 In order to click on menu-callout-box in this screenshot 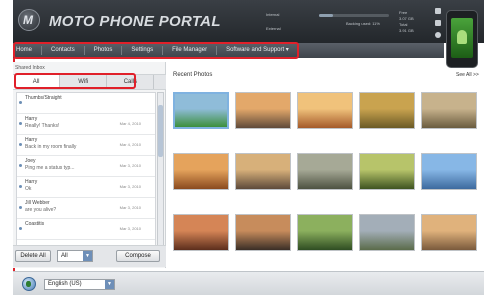, I will do `click(156, 50)`.